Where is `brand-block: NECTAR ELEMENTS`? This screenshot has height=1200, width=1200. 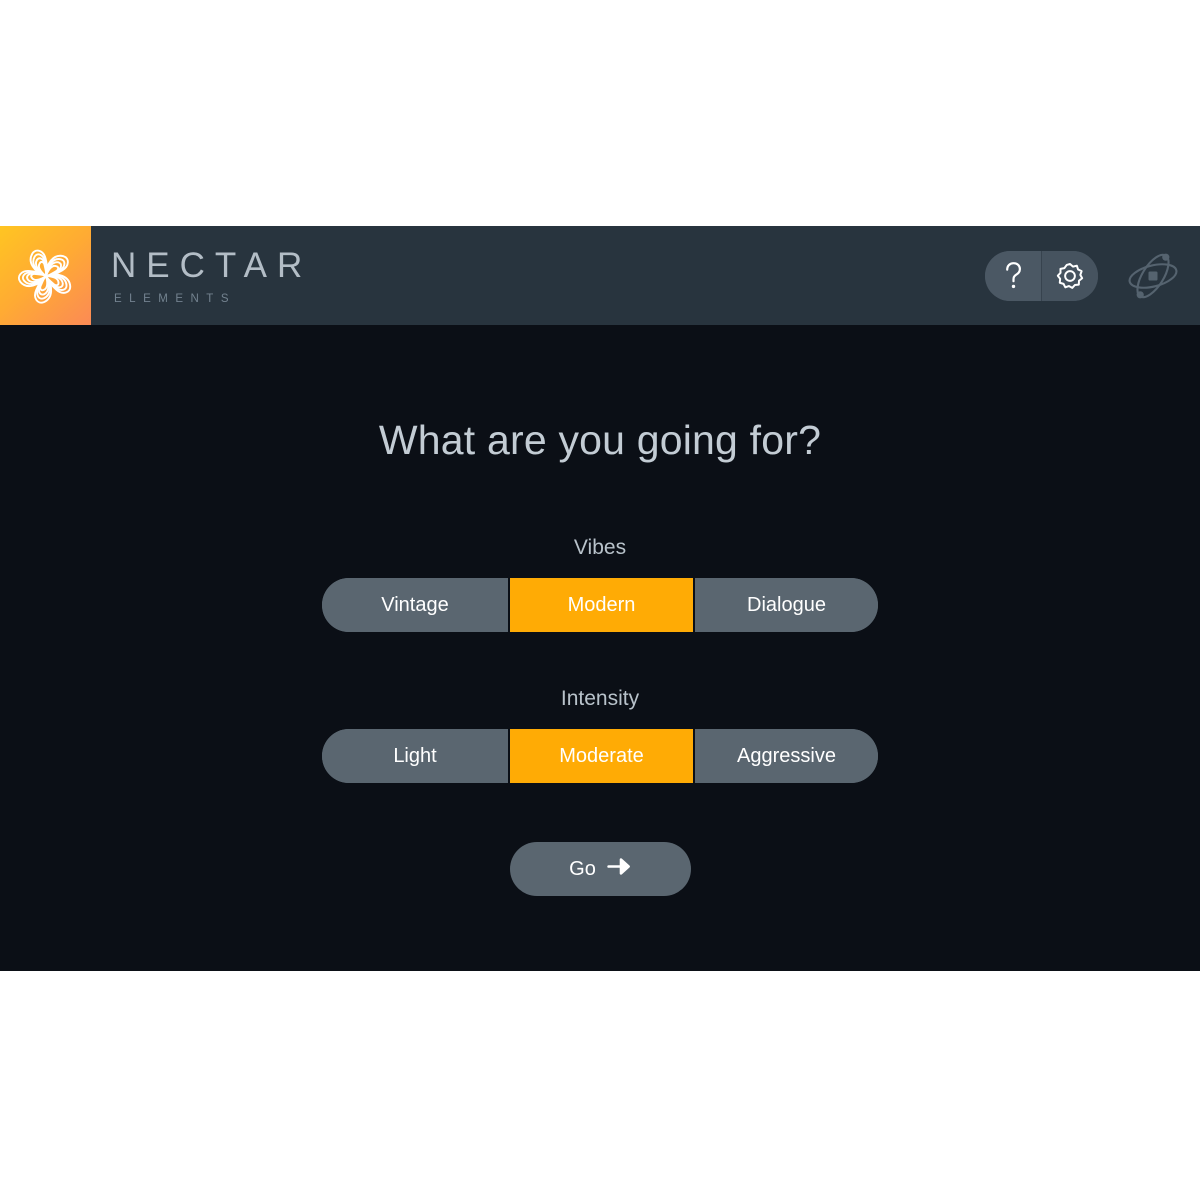
brand-block: NECTAR ELEMENTS is located at coordinates (201, 275).